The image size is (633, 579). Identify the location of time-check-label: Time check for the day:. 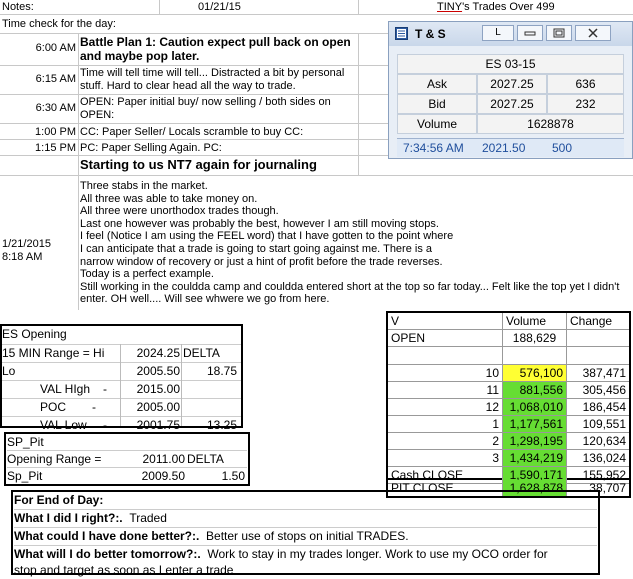
(59, 24).